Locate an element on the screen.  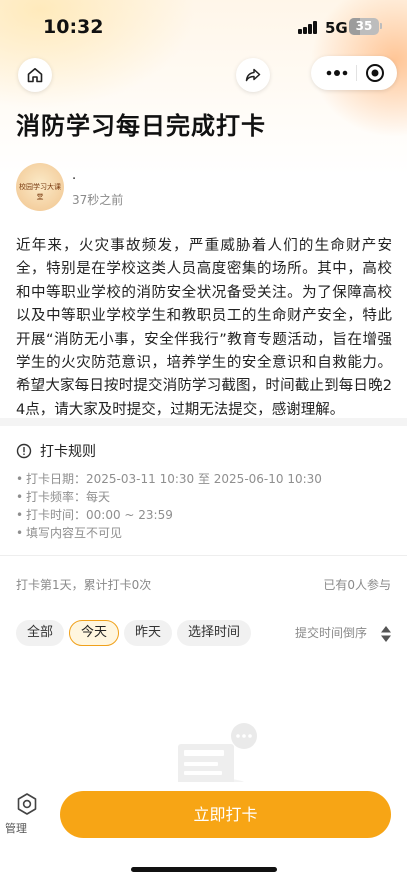
rule-time: • 打卡时间： 00:00 ~ 23:59 is located at coordinates (94, 515).